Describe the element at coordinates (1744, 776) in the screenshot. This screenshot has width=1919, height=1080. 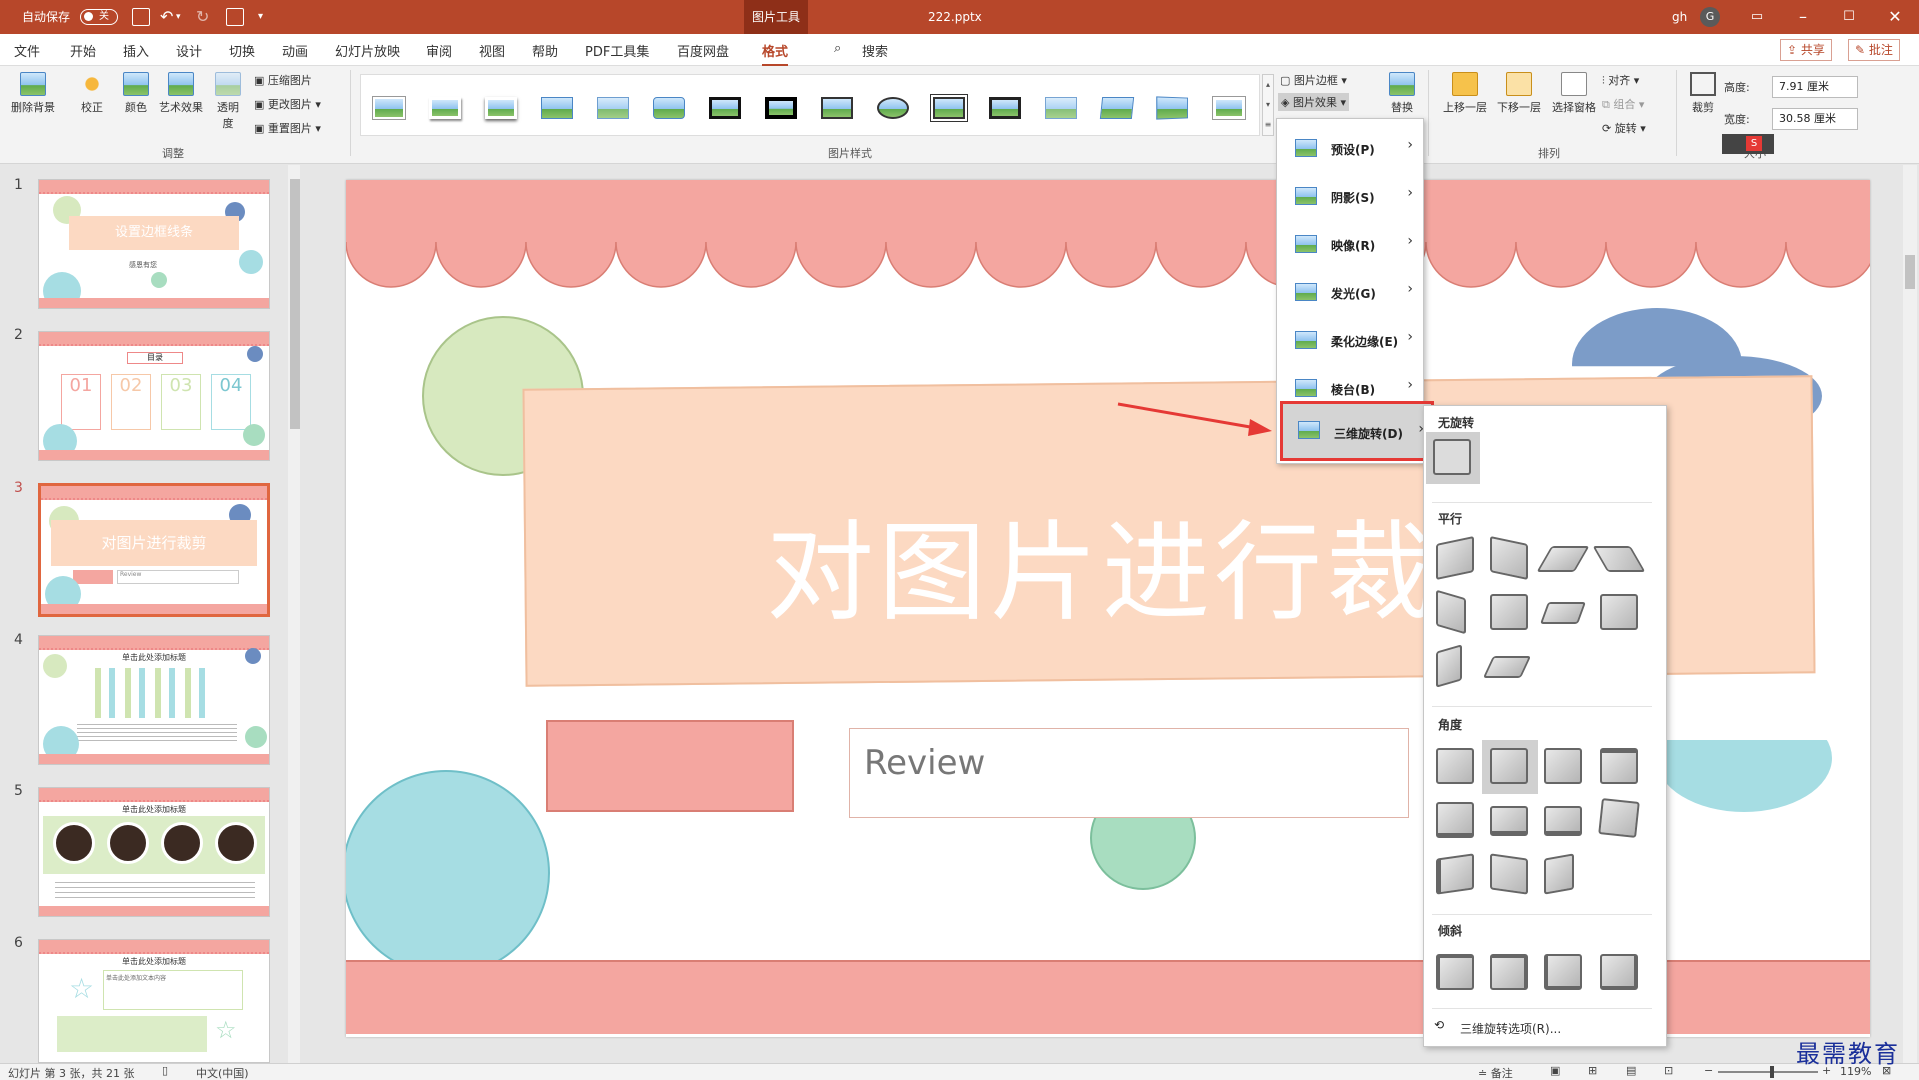
I see `blue-arc-shape` at that location.